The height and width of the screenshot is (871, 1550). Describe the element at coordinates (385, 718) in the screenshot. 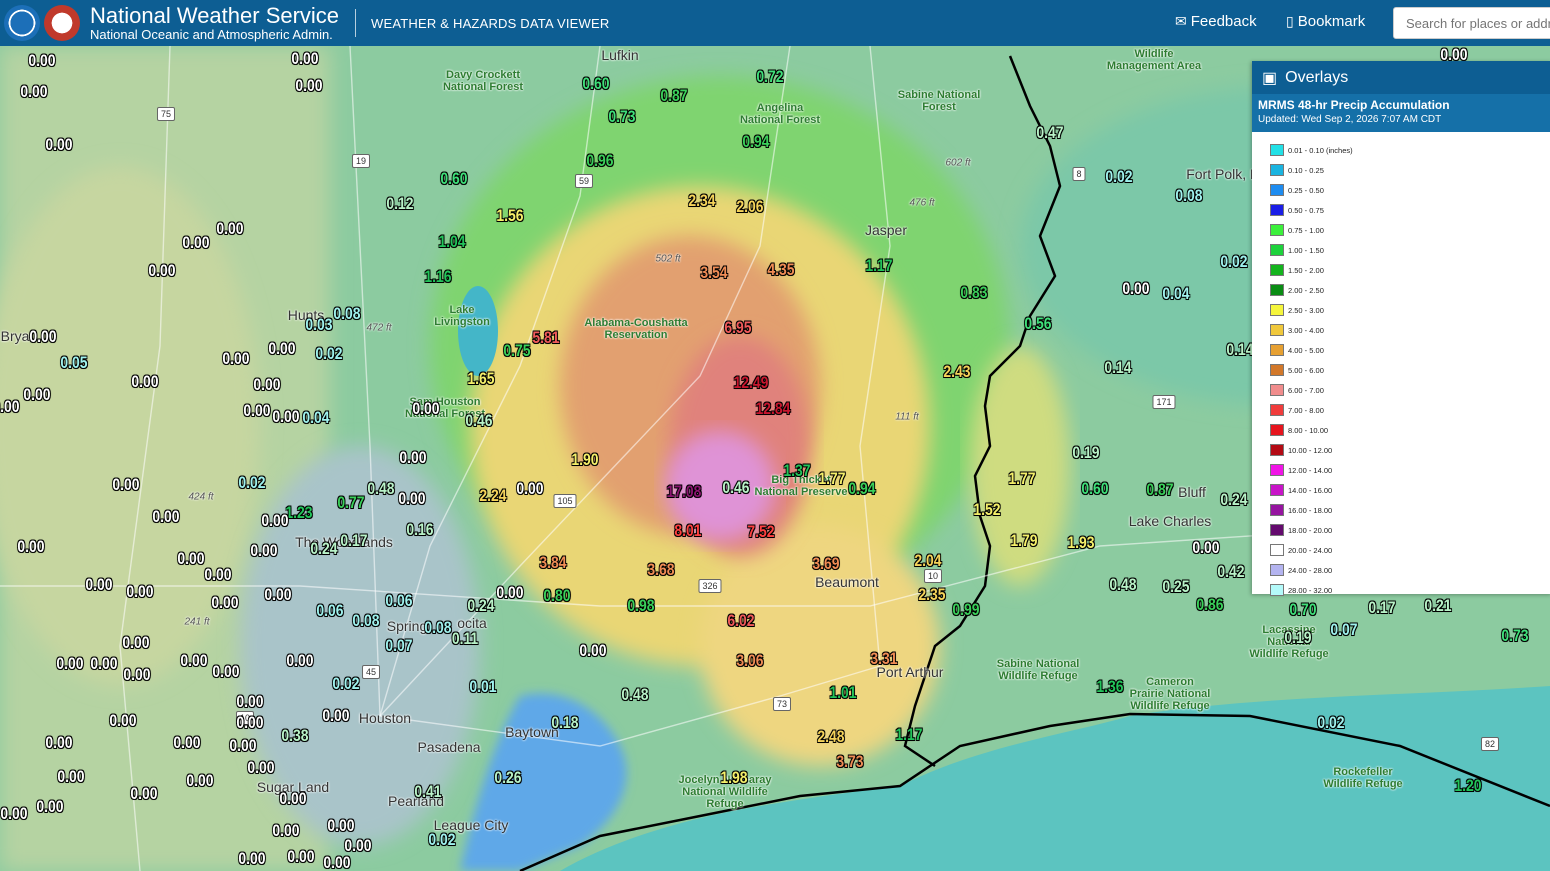

I see `place-label: Houston` at that location.